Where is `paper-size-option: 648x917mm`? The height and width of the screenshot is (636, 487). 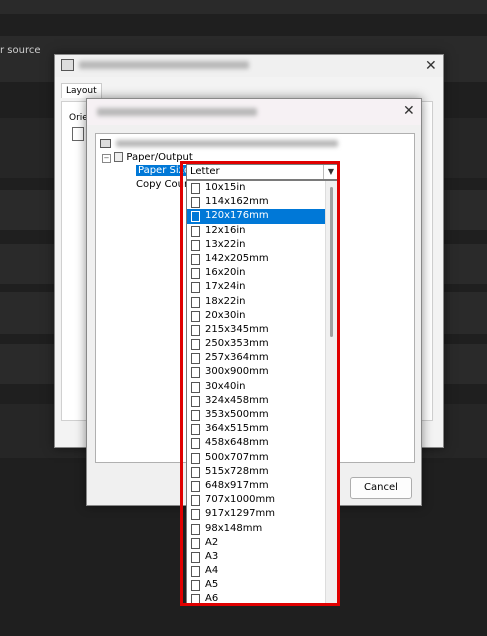
paper-size-option: 648x917mm is located at coordinates (256, 486).